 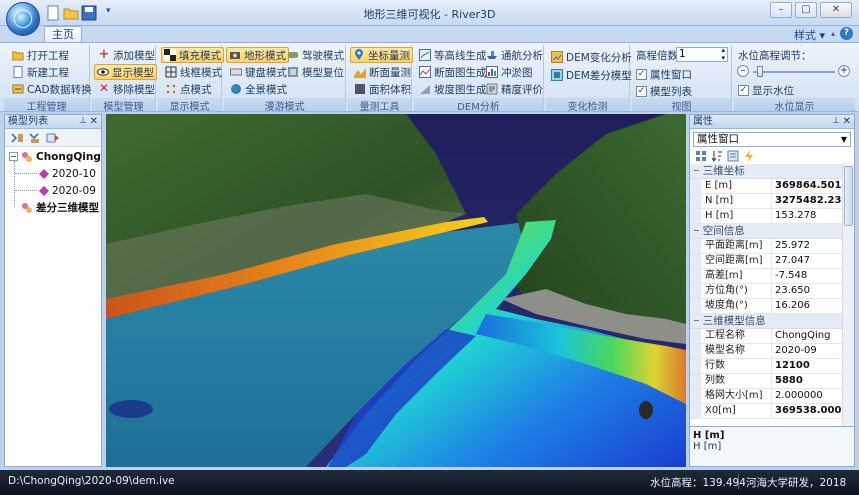 What do you see at coordinates (766, 366) in the screenshot?
I see `property-row: 行数 12100` at bounding box center [766, 366].